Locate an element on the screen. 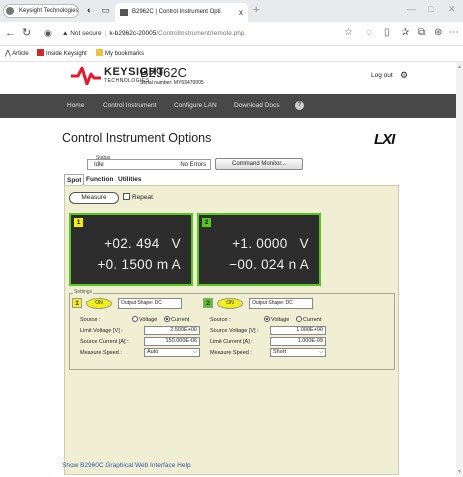  inside-keysight-icon is located at coordinates (40, 52).